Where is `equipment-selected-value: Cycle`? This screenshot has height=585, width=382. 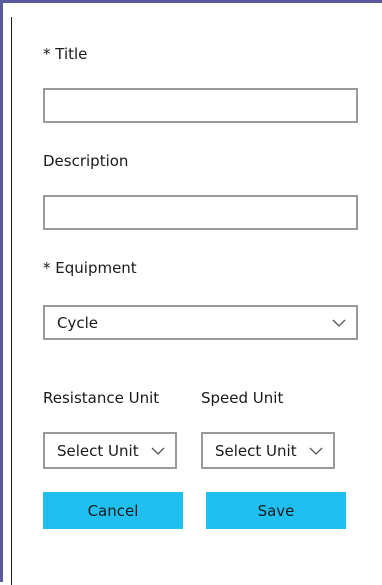 equipment-selected-value: Cycle is located at coordinates (77, 322).